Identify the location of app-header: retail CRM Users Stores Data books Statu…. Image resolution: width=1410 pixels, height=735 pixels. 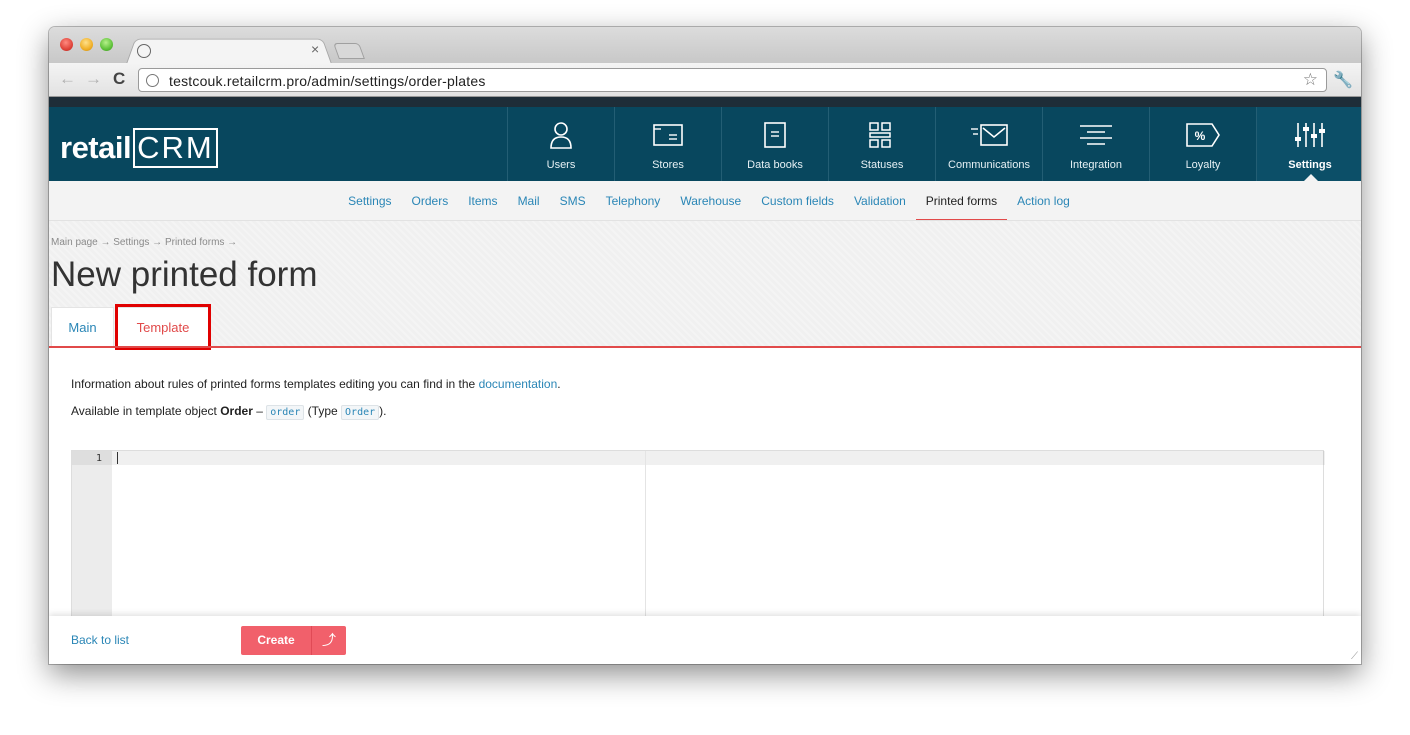
(705, 144).